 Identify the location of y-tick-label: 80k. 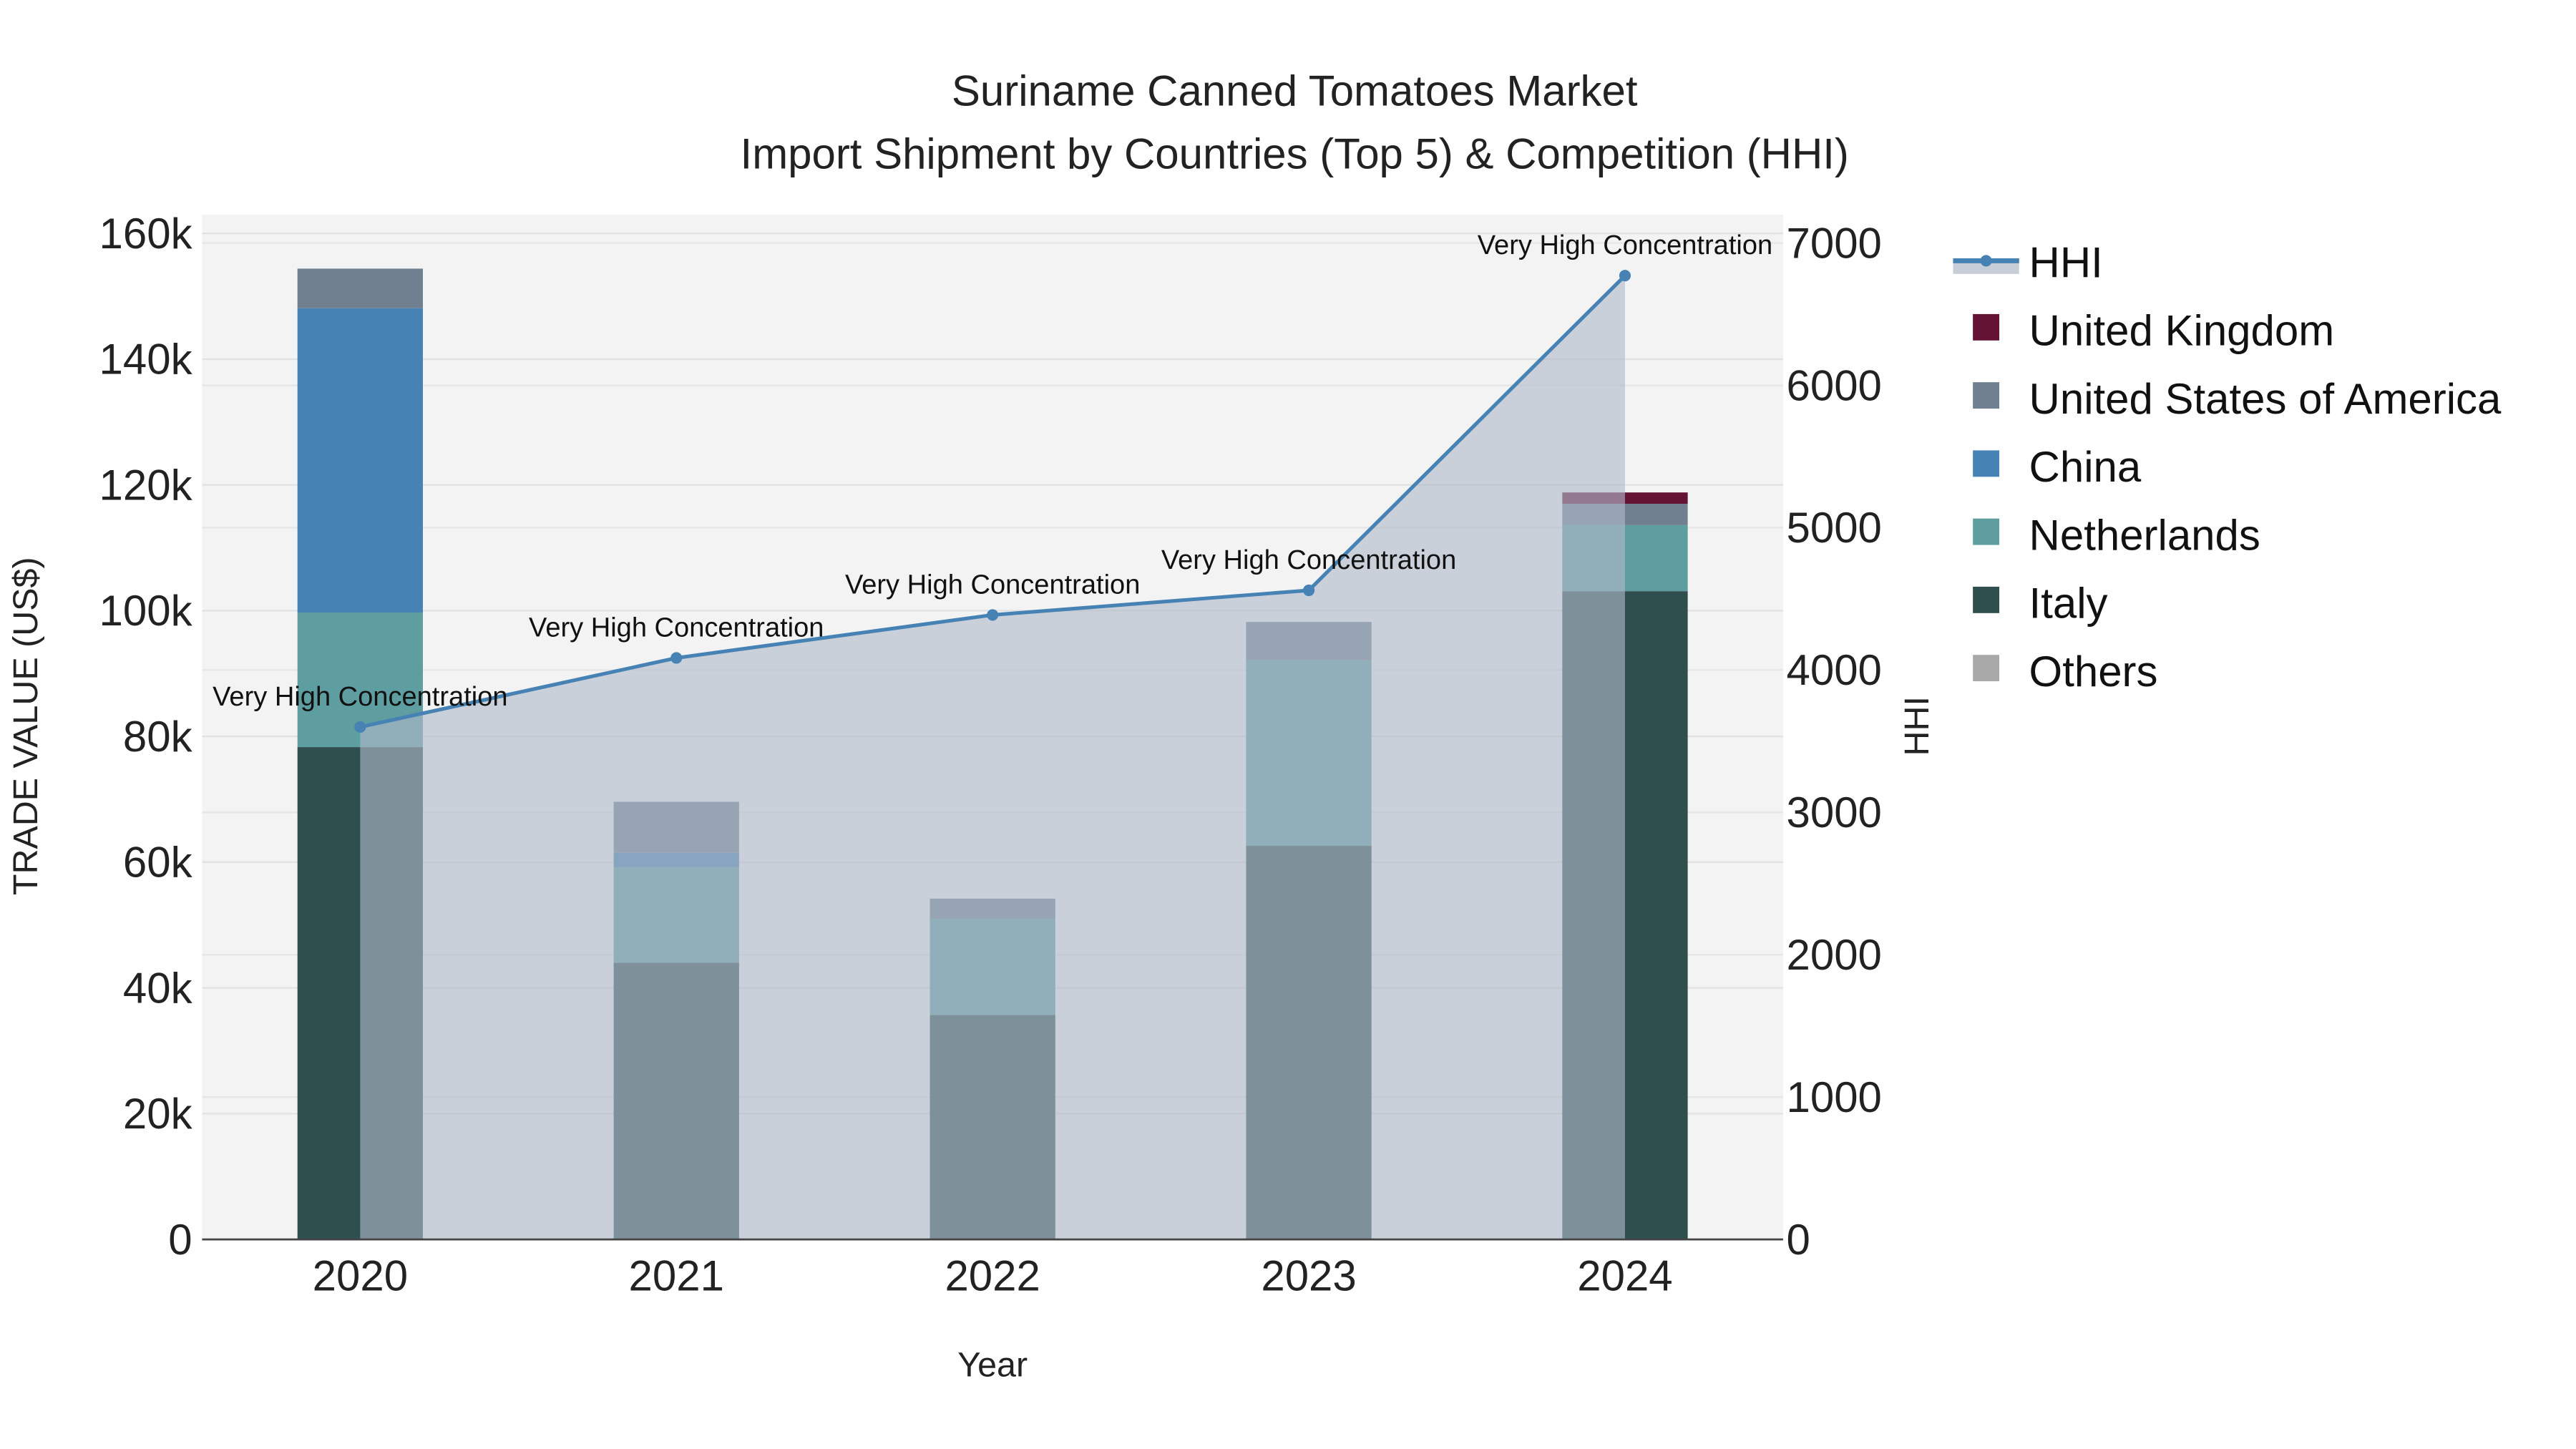
(158, 737).